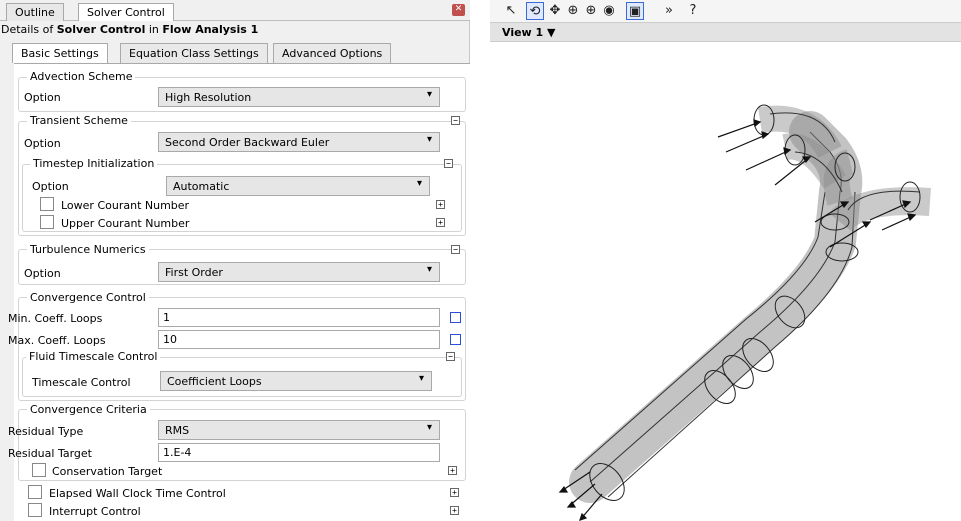 The height and width of the screenshot is (521, 961). What do you see at coordinates (208, 97) in the screenshot?
I see `advection-option-value: High Resolution` at bounding box center [208, 97].